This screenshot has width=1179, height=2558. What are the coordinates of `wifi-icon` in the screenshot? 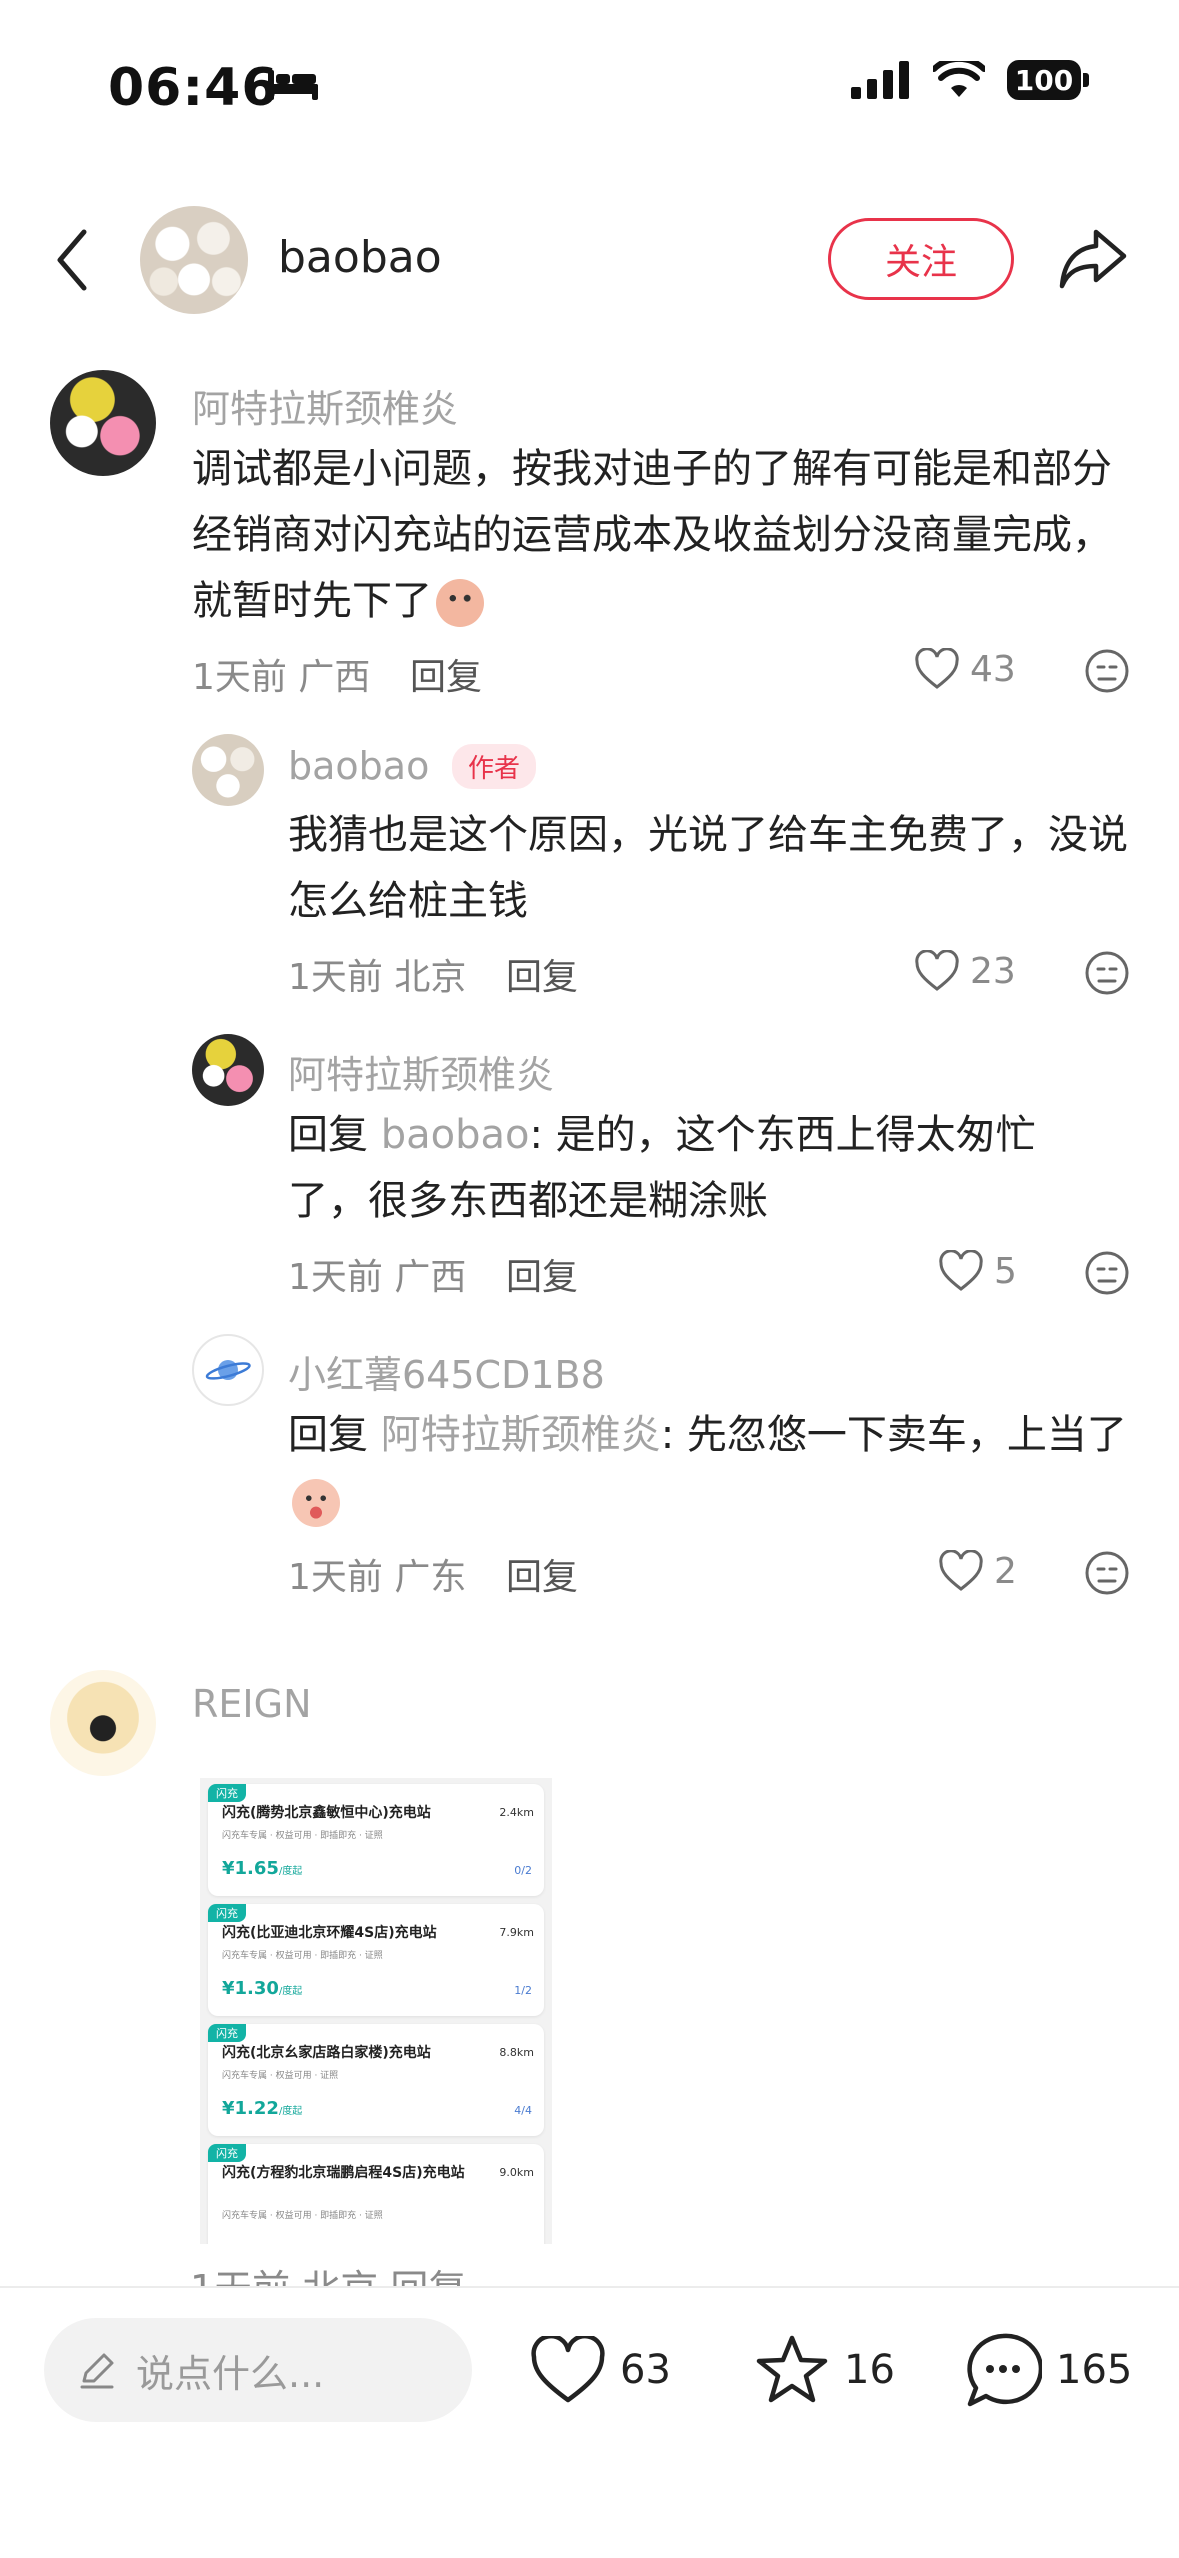 It's located at (959, 79).